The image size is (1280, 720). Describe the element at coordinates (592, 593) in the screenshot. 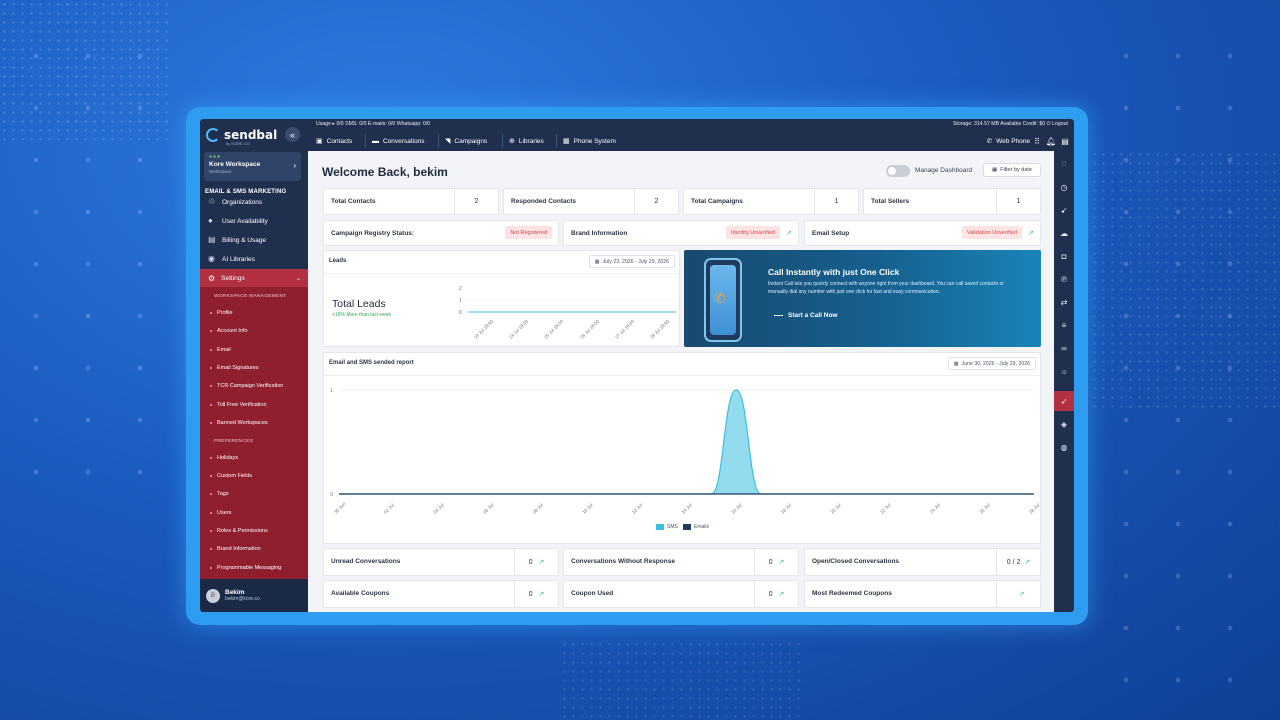

I see `card-label: Coupon Used` at that location.